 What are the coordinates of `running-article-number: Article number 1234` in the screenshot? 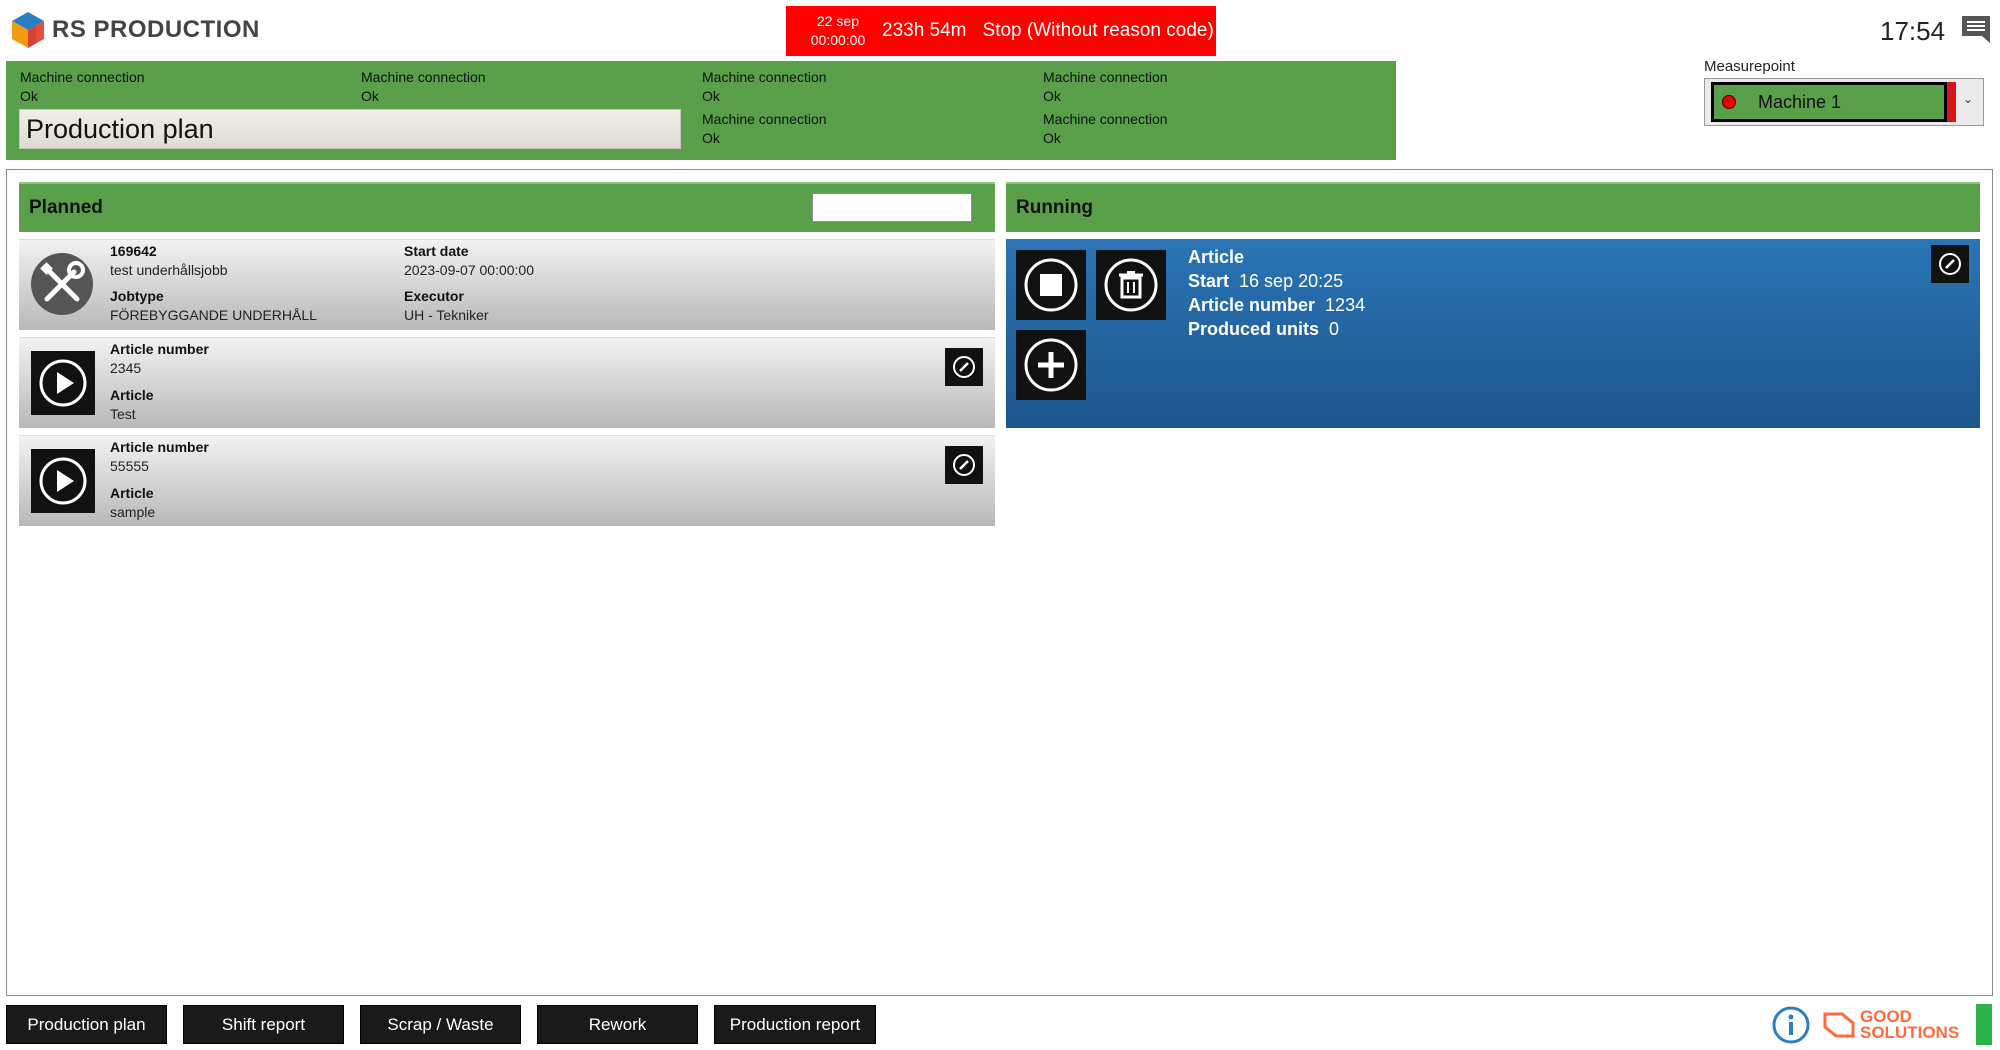 It's located at (1277, 305).